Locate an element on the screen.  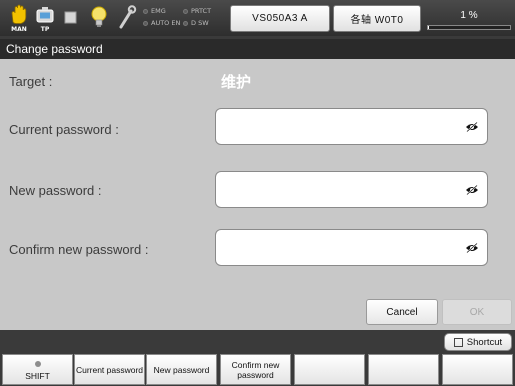
prtct-led is located at coordinates (185, 11).